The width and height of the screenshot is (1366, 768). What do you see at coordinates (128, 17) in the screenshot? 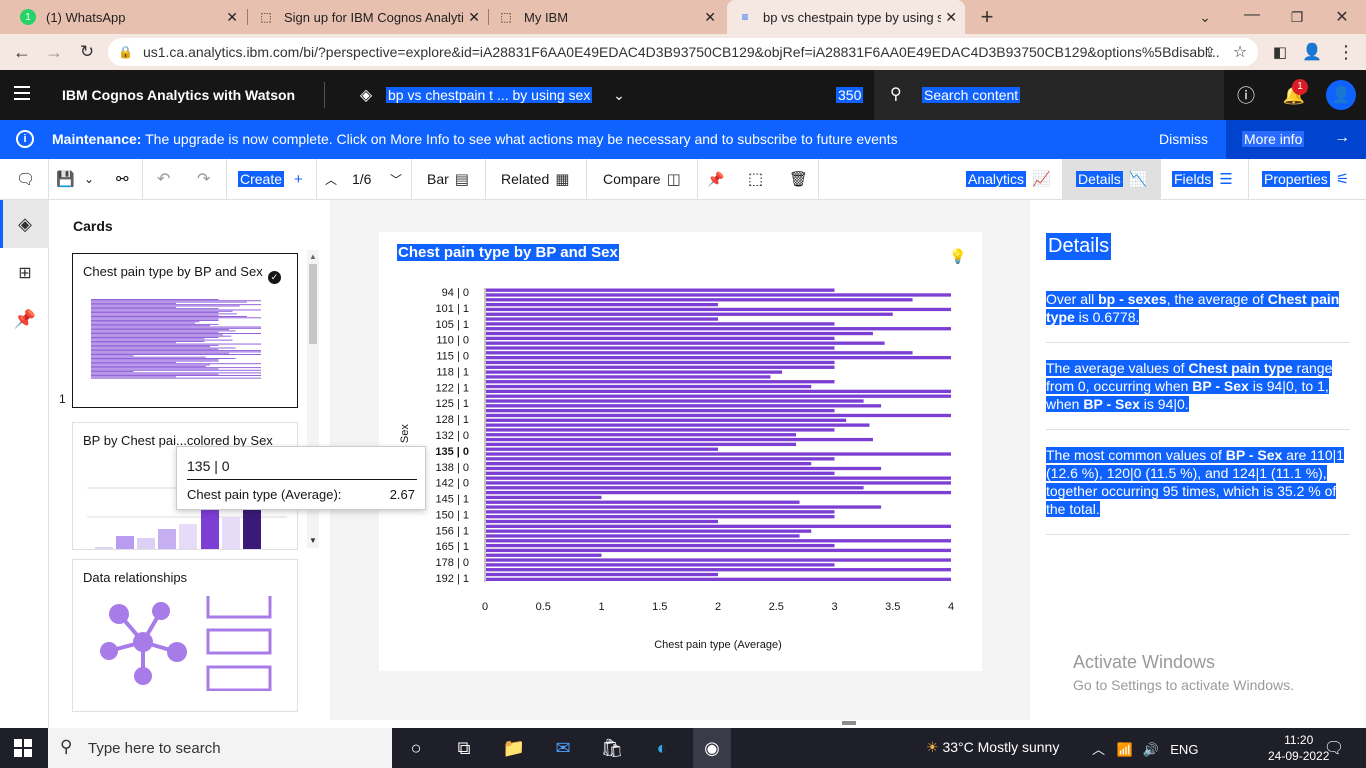
I see `tab-whatsapp: 1 (1) WhatsApp ✕` at bounding box center [128, 17].